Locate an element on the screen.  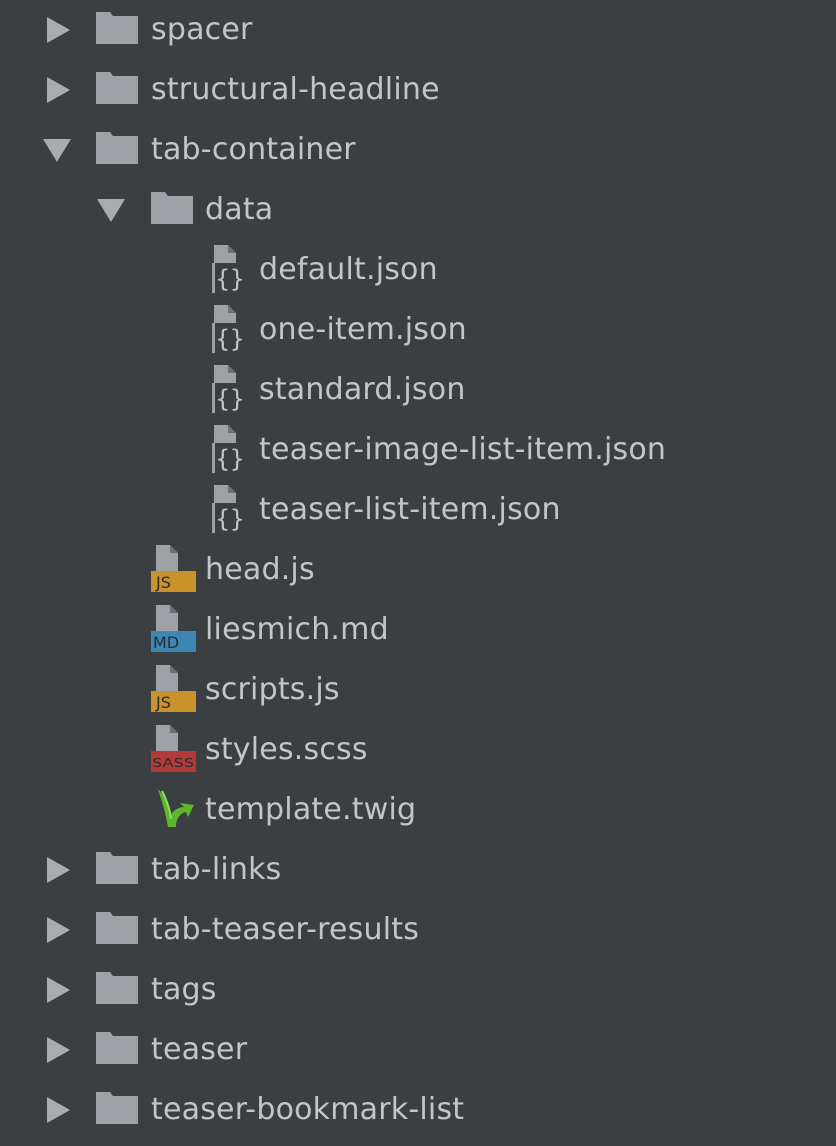
tree-item-label: teaser-list-item.json is located at coordinates (410, 509).